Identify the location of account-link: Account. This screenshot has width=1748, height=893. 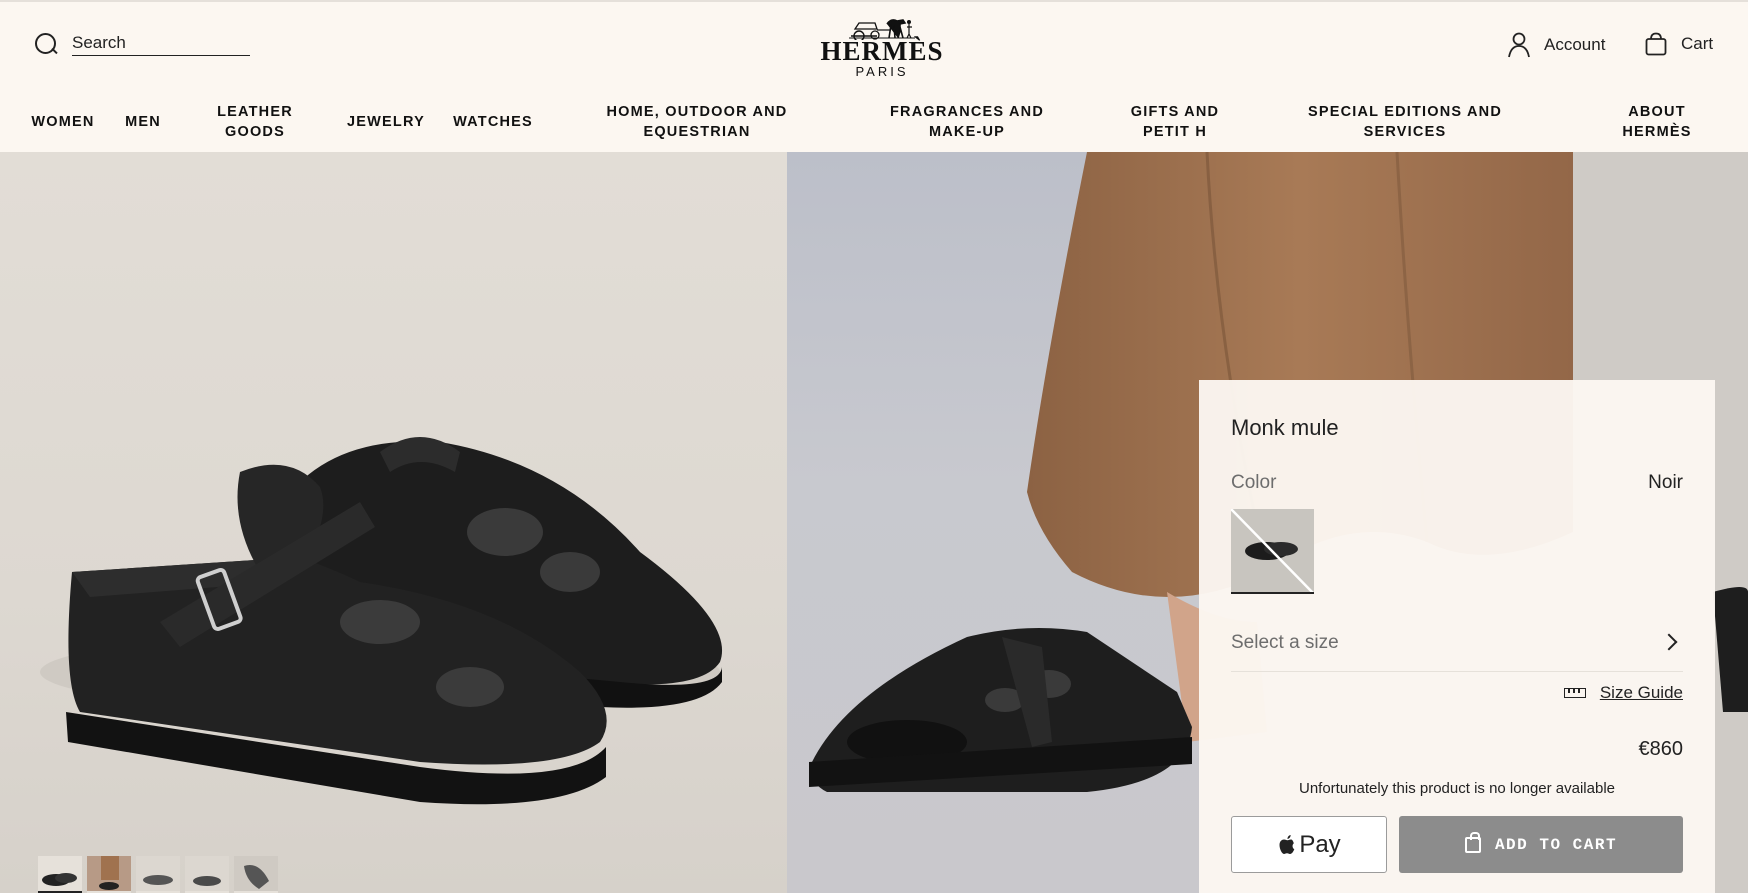
(1556, 45).